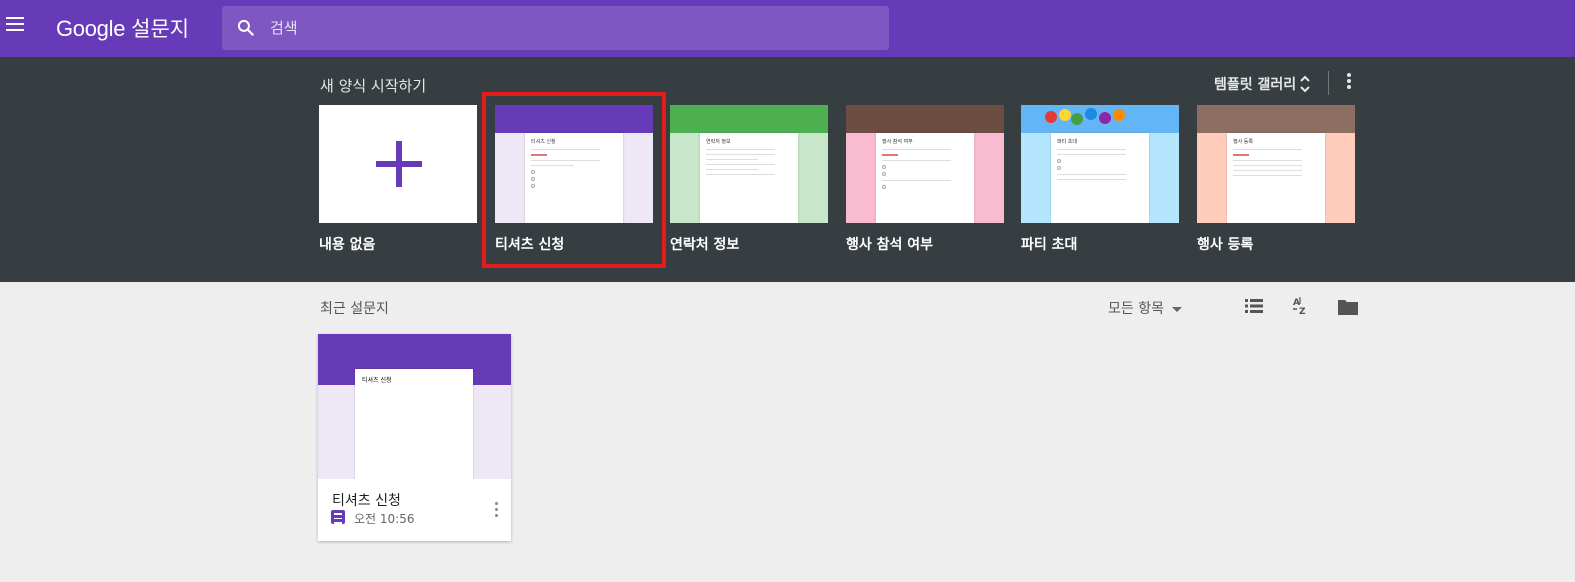 The image size is (1575, 582). I want to click on divider, so click(1328, 83).